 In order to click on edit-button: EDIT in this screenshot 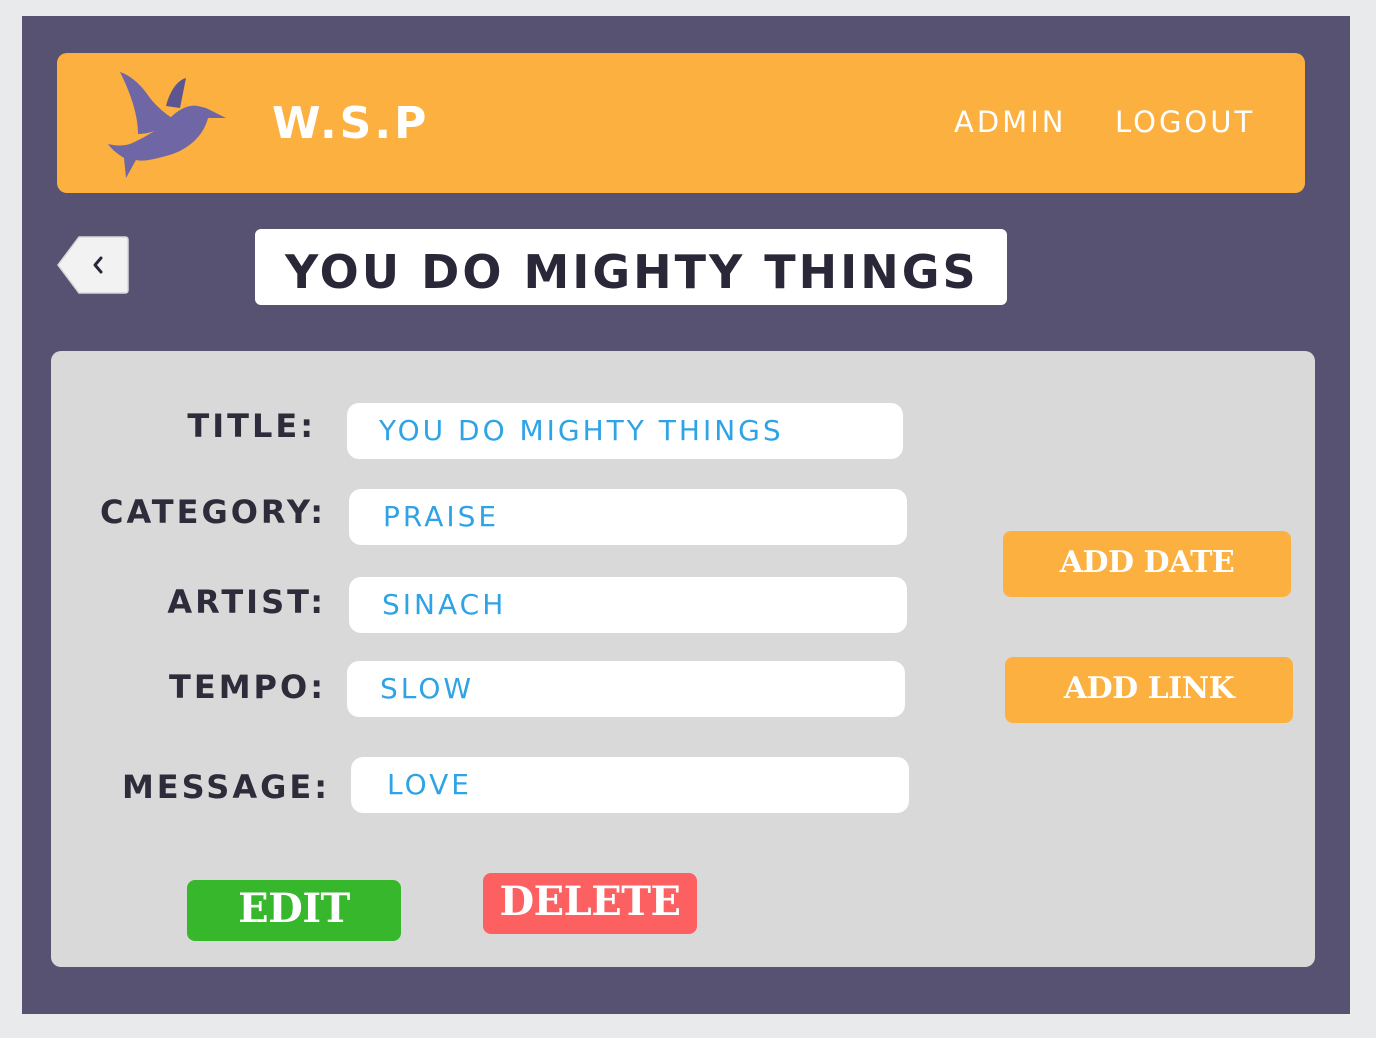, I will do `click(294, 910)`.